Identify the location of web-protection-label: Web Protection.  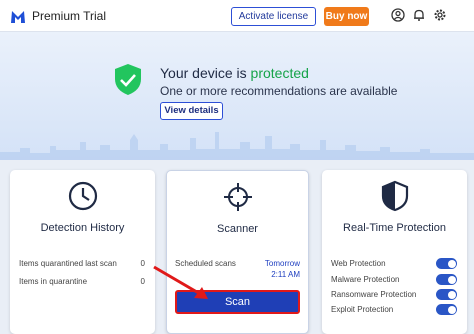
(358, 263).